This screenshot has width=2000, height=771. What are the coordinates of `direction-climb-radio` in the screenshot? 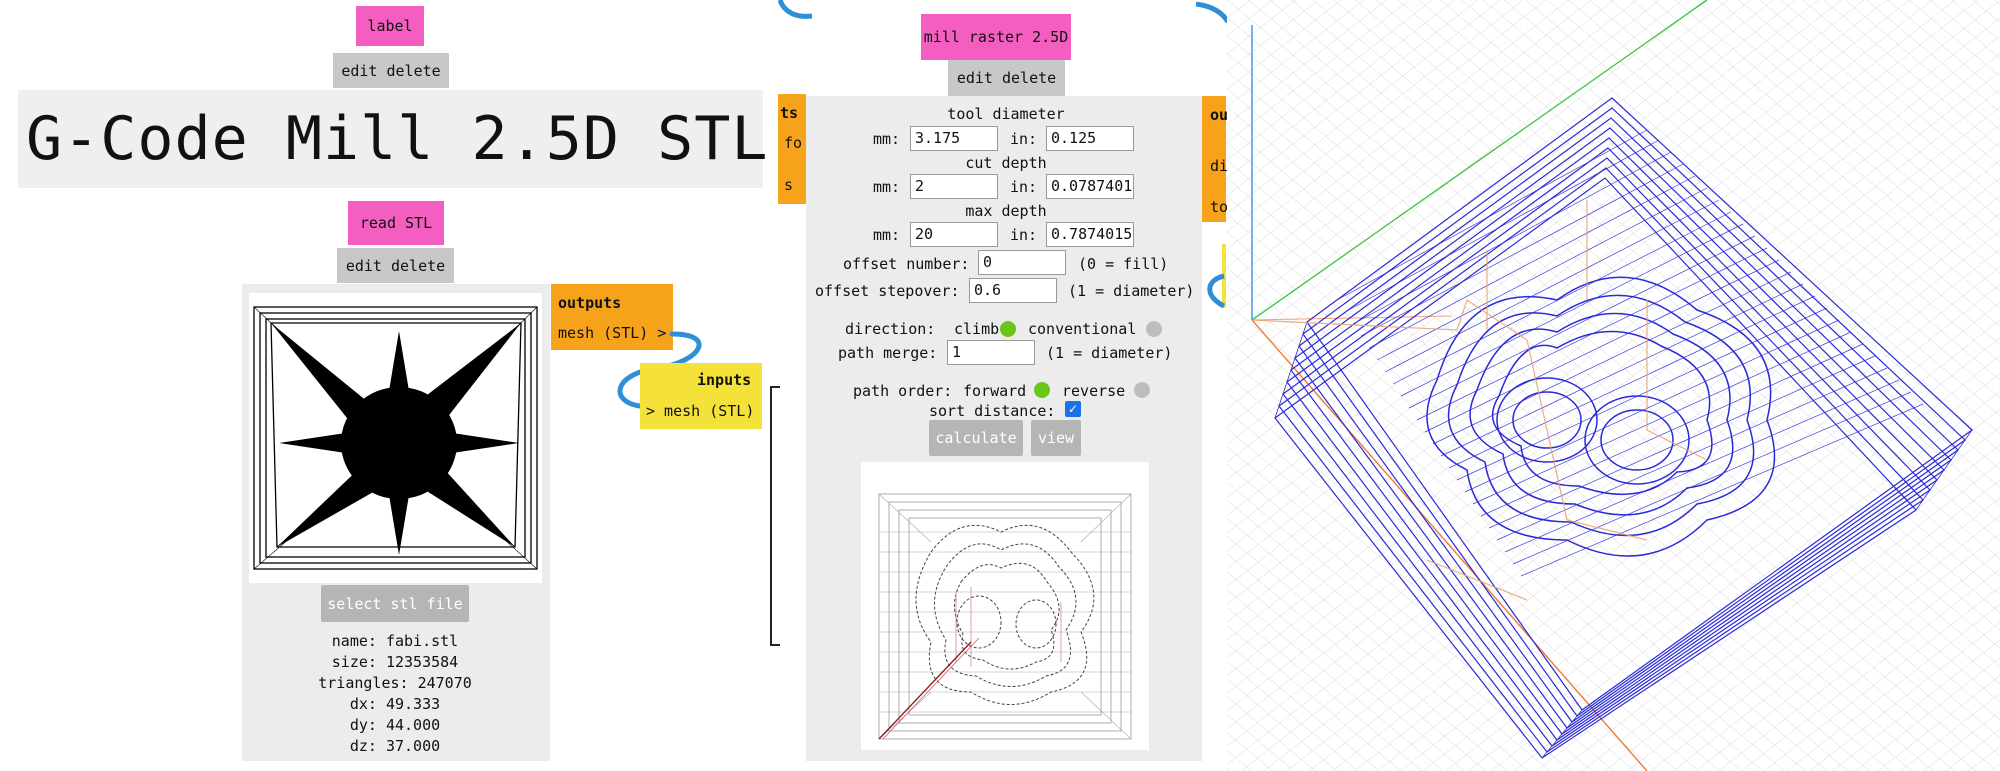 It's located at (1008, 329).